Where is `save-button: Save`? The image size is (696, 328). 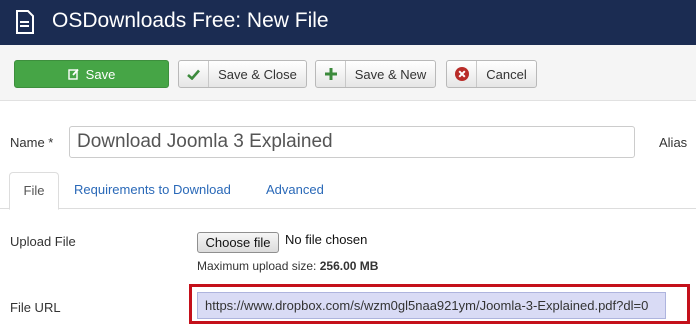 save-button: Save is located at coordinates (91, 74).